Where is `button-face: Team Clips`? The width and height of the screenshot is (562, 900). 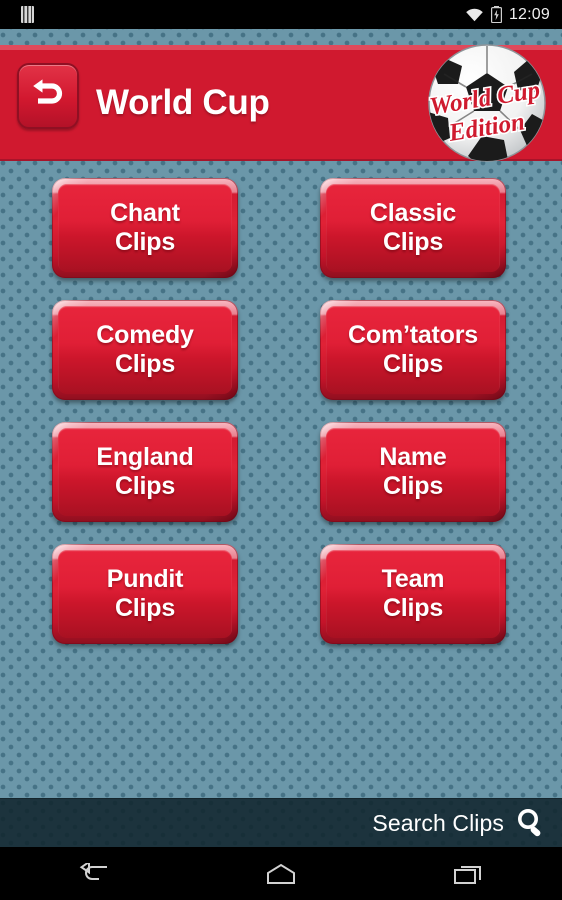 button-face: Team Clips is located at coordinates (413, 594).